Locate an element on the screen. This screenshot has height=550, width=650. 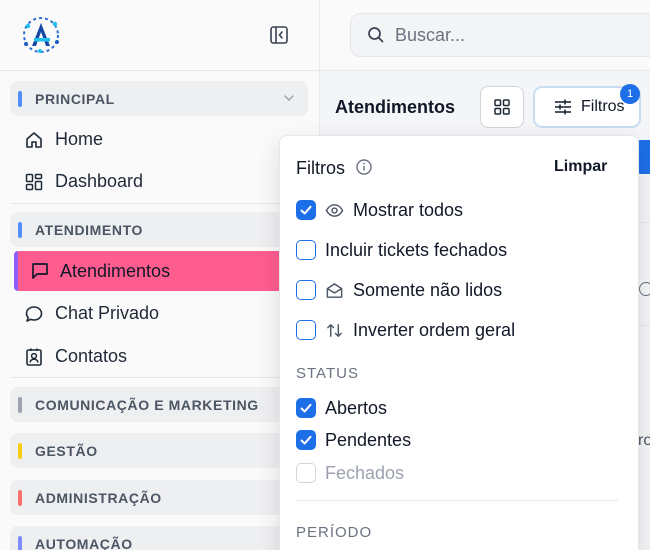
period-section-label: PERÍODO is located at coordinates (334, 532).